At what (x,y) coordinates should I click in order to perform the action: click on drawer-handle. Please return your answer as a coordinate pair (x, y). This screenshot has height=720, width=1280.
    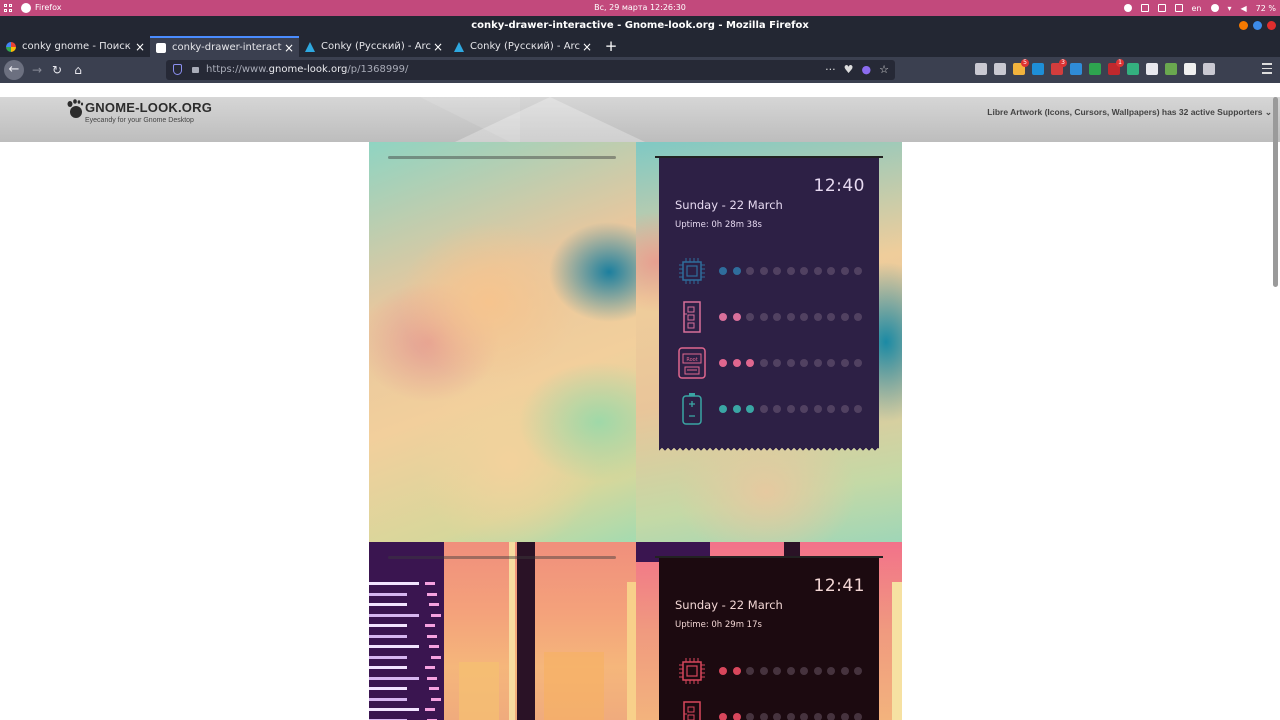
    Looking at the image, I should click on (502, 557).